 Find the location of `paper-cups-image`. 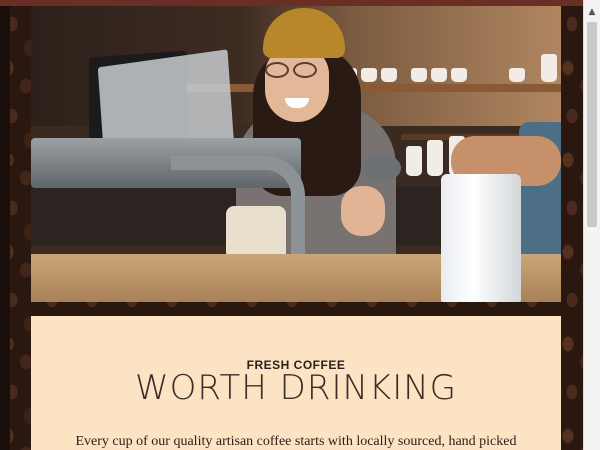

paper-cups-image is located at coordinates (481, 238).